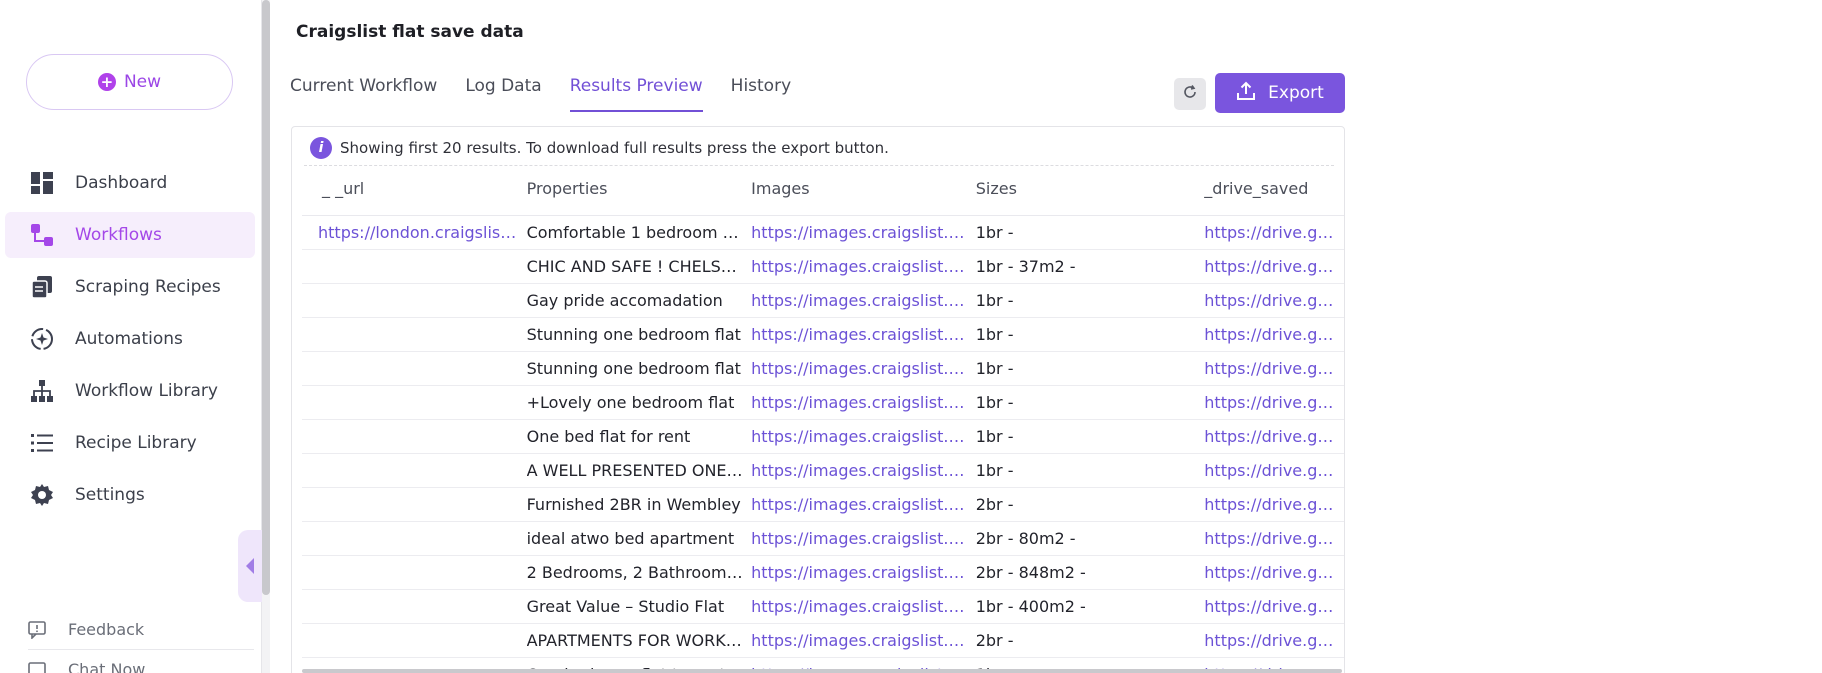 Image resolution: width=1822 pixels, height=673 pixels. Describe the element at coordinates (761, 94) in the screenshot. I see `tab-history: History` at that location.